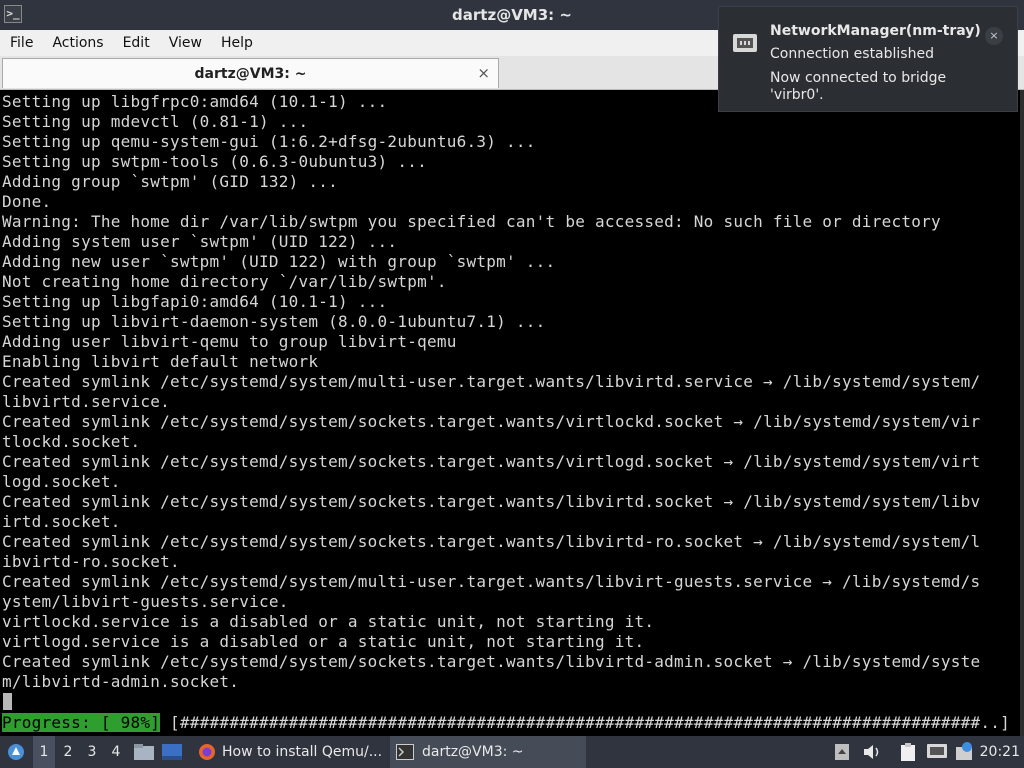 This screenshot has height=768, width=1024. Describe the element at coordinates (405, 752) in the screenshot. I see `terminal-icon` at that location.